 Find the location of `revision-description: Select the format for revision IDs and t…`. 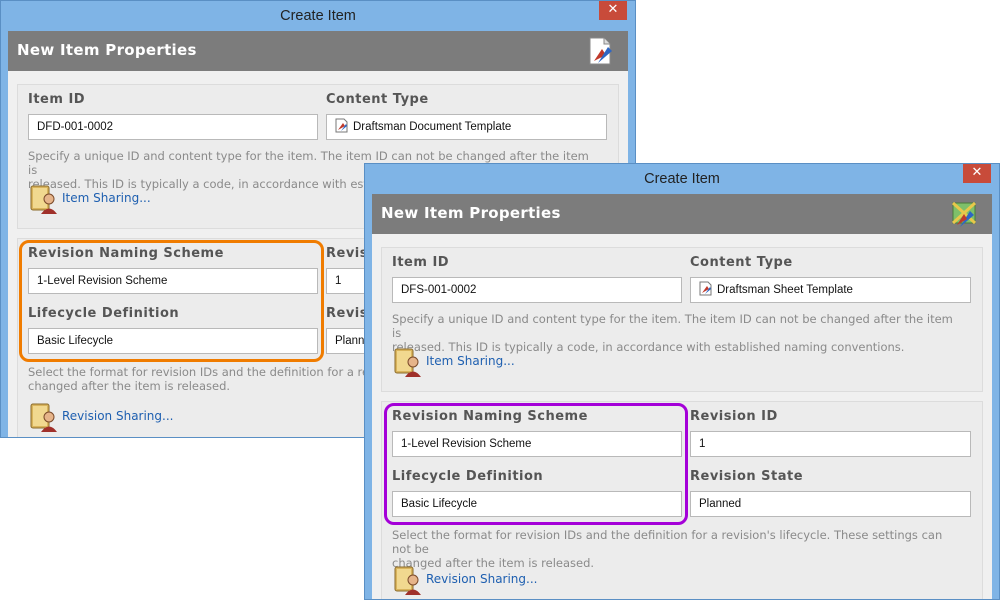

revision-description: Select the format for revision IDs and t… is located at coordinates (677, 549).